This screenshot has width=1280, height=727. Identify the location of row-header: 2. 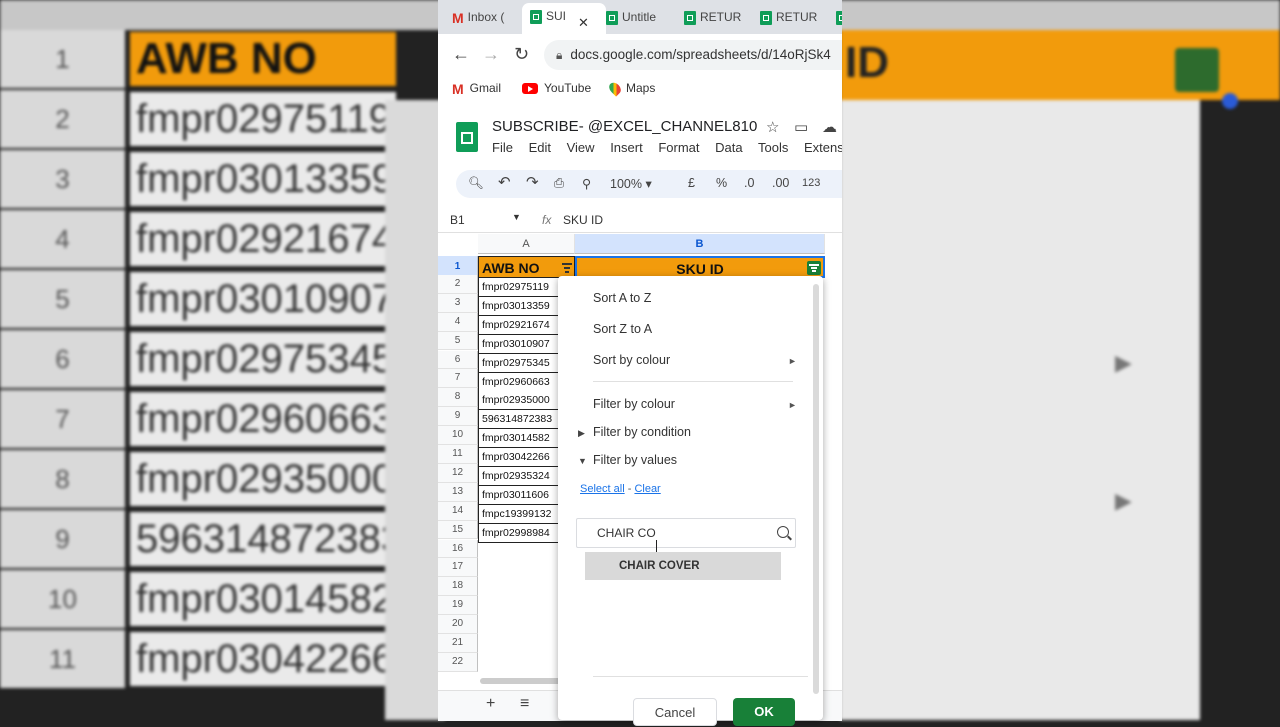
(458, 284).